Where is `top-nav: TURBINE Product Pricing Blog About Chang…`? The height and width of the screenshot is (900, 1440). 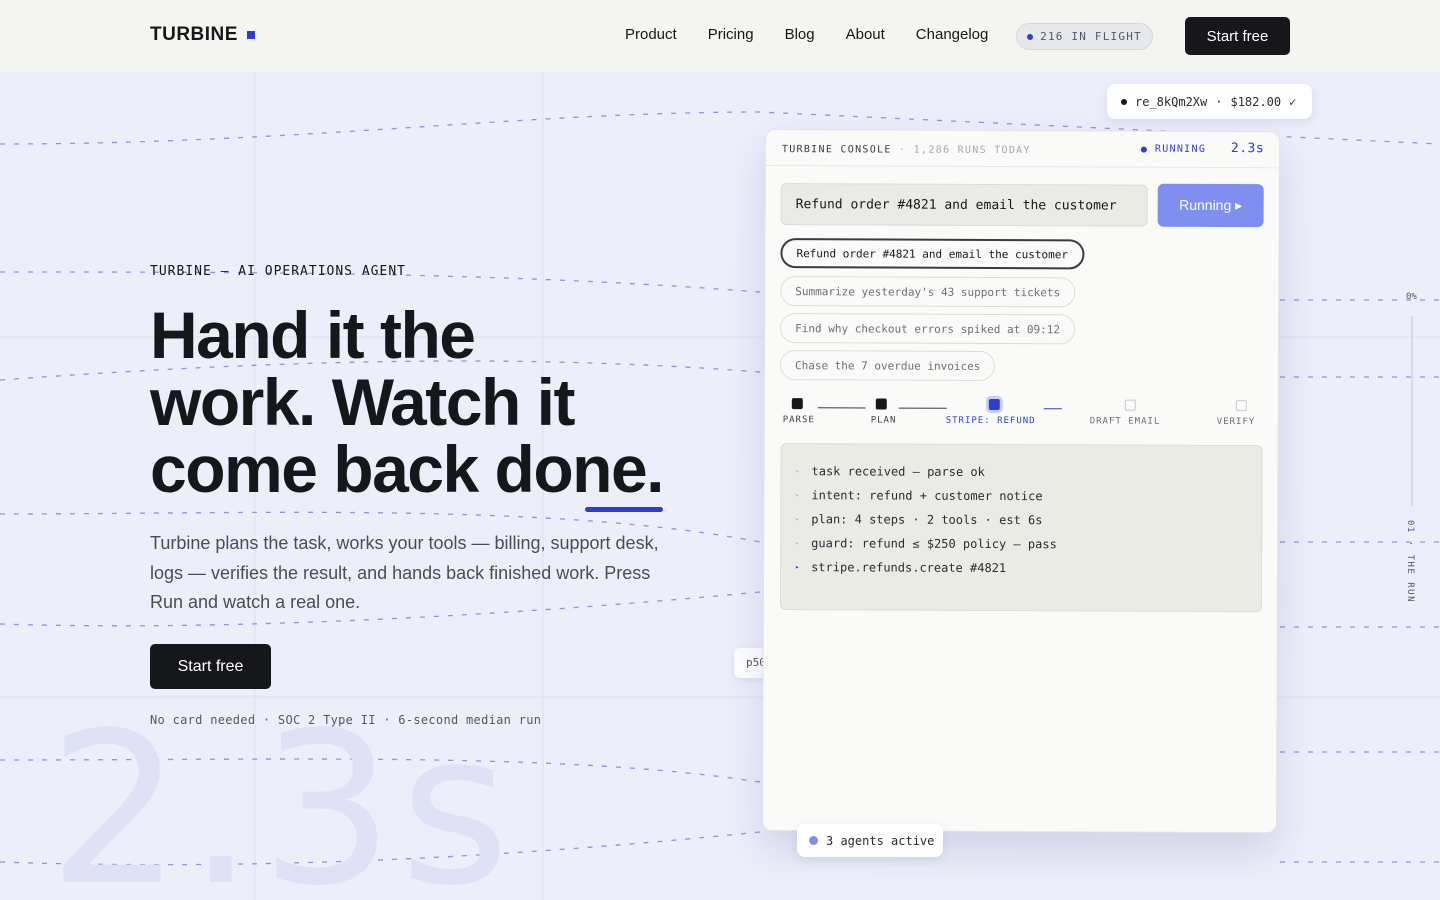 top-nav: TURBINE Product Pricing Blog About Chang… is located at coordinates (720, 36).